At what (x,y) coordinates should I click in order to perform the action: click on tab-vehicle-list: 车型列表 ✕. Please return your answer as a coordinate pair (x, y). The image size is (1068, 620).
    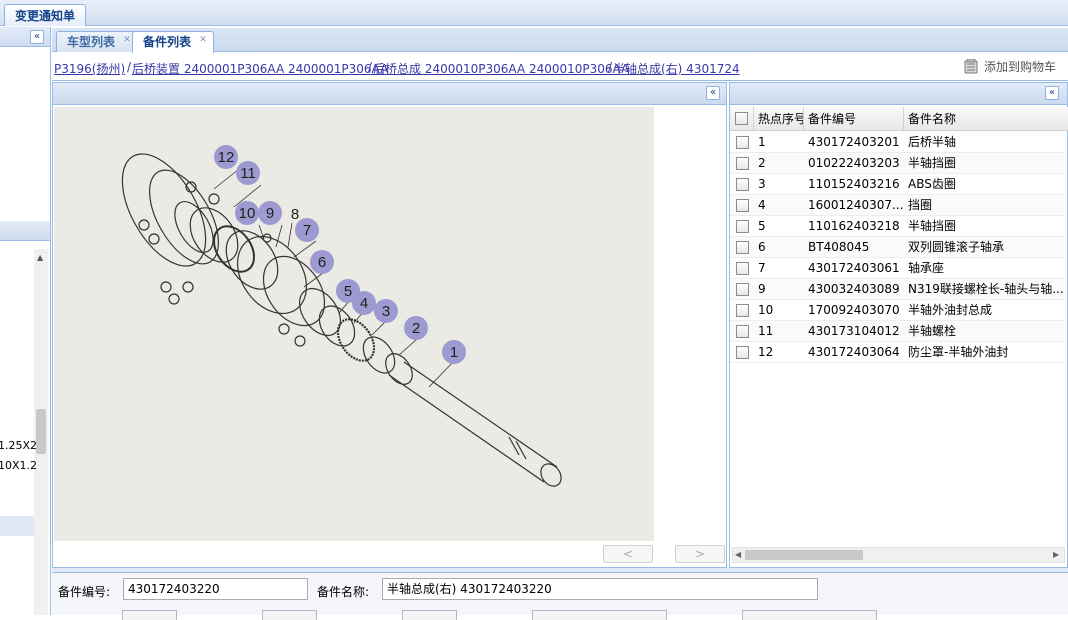
    Looking at the image, I should click on (97, 41).